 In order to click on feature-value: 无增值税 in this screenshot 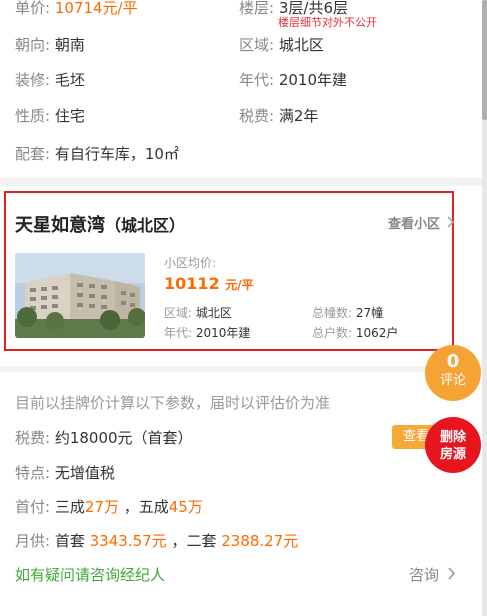, I will do `click(84, 473)`.